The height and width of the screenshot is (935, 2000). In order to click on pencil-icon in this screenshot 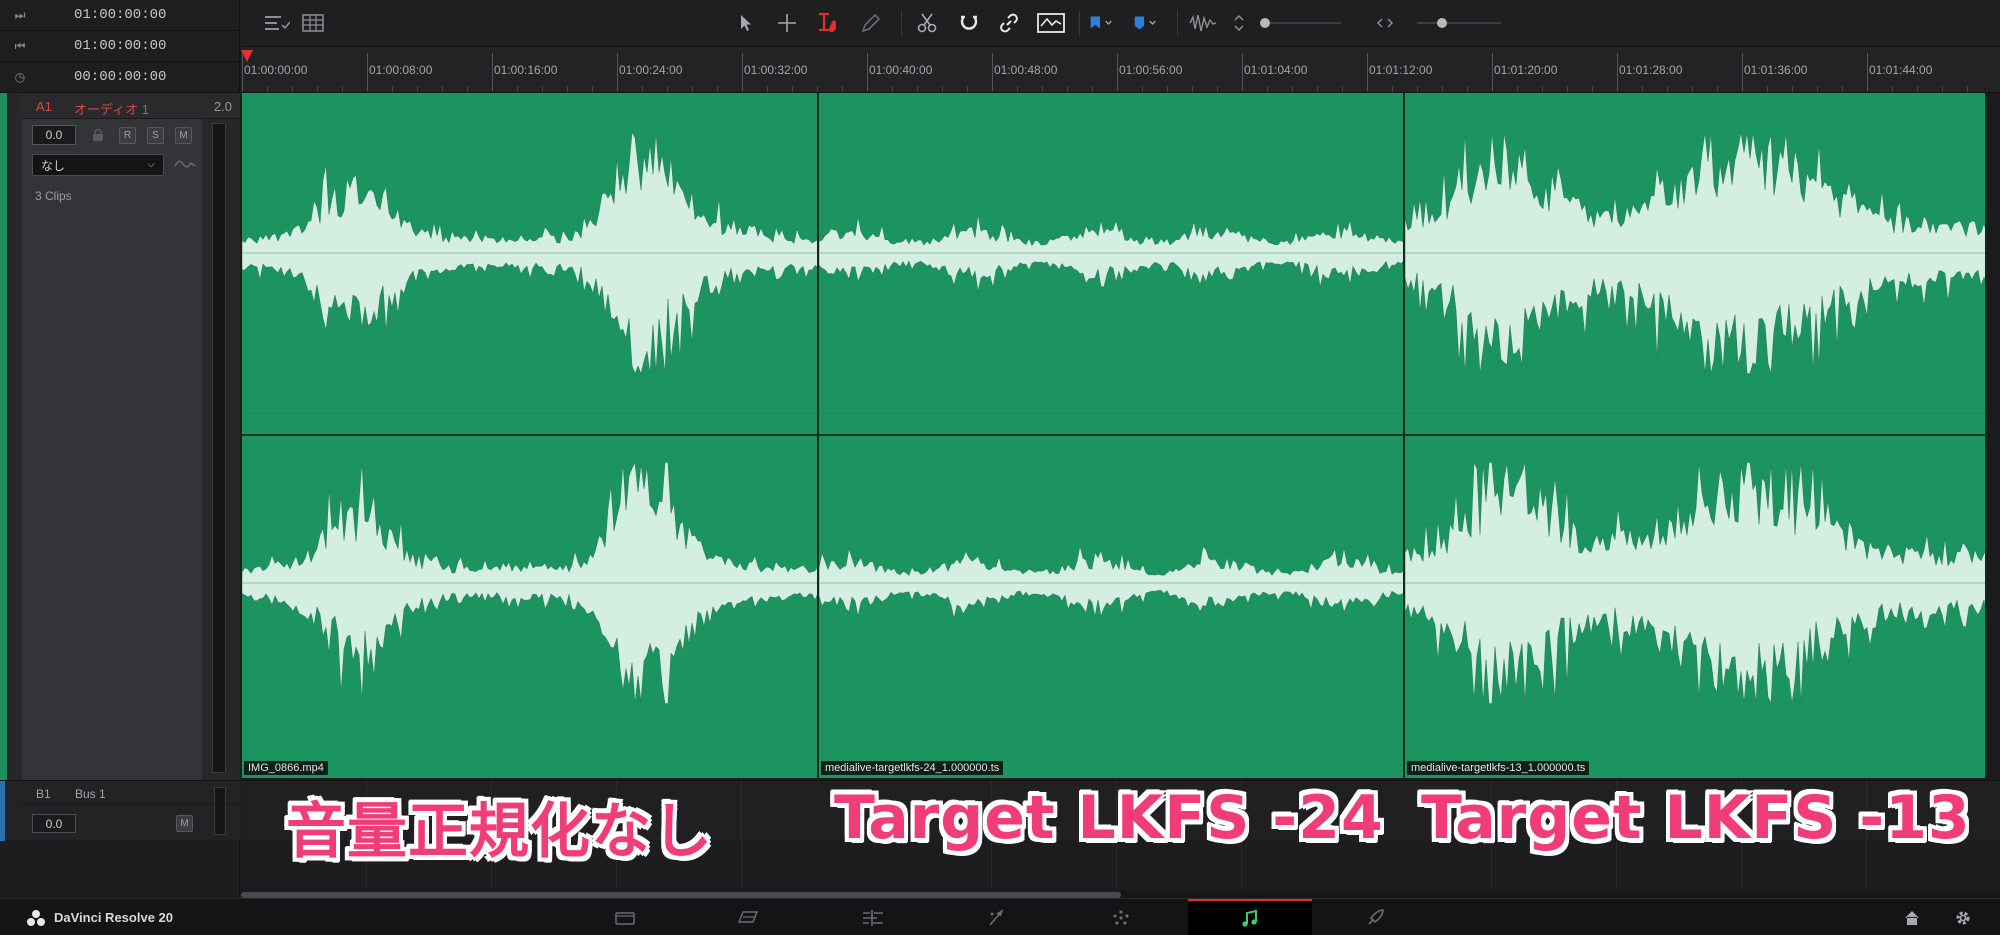, I will do `click(871, 23)`.